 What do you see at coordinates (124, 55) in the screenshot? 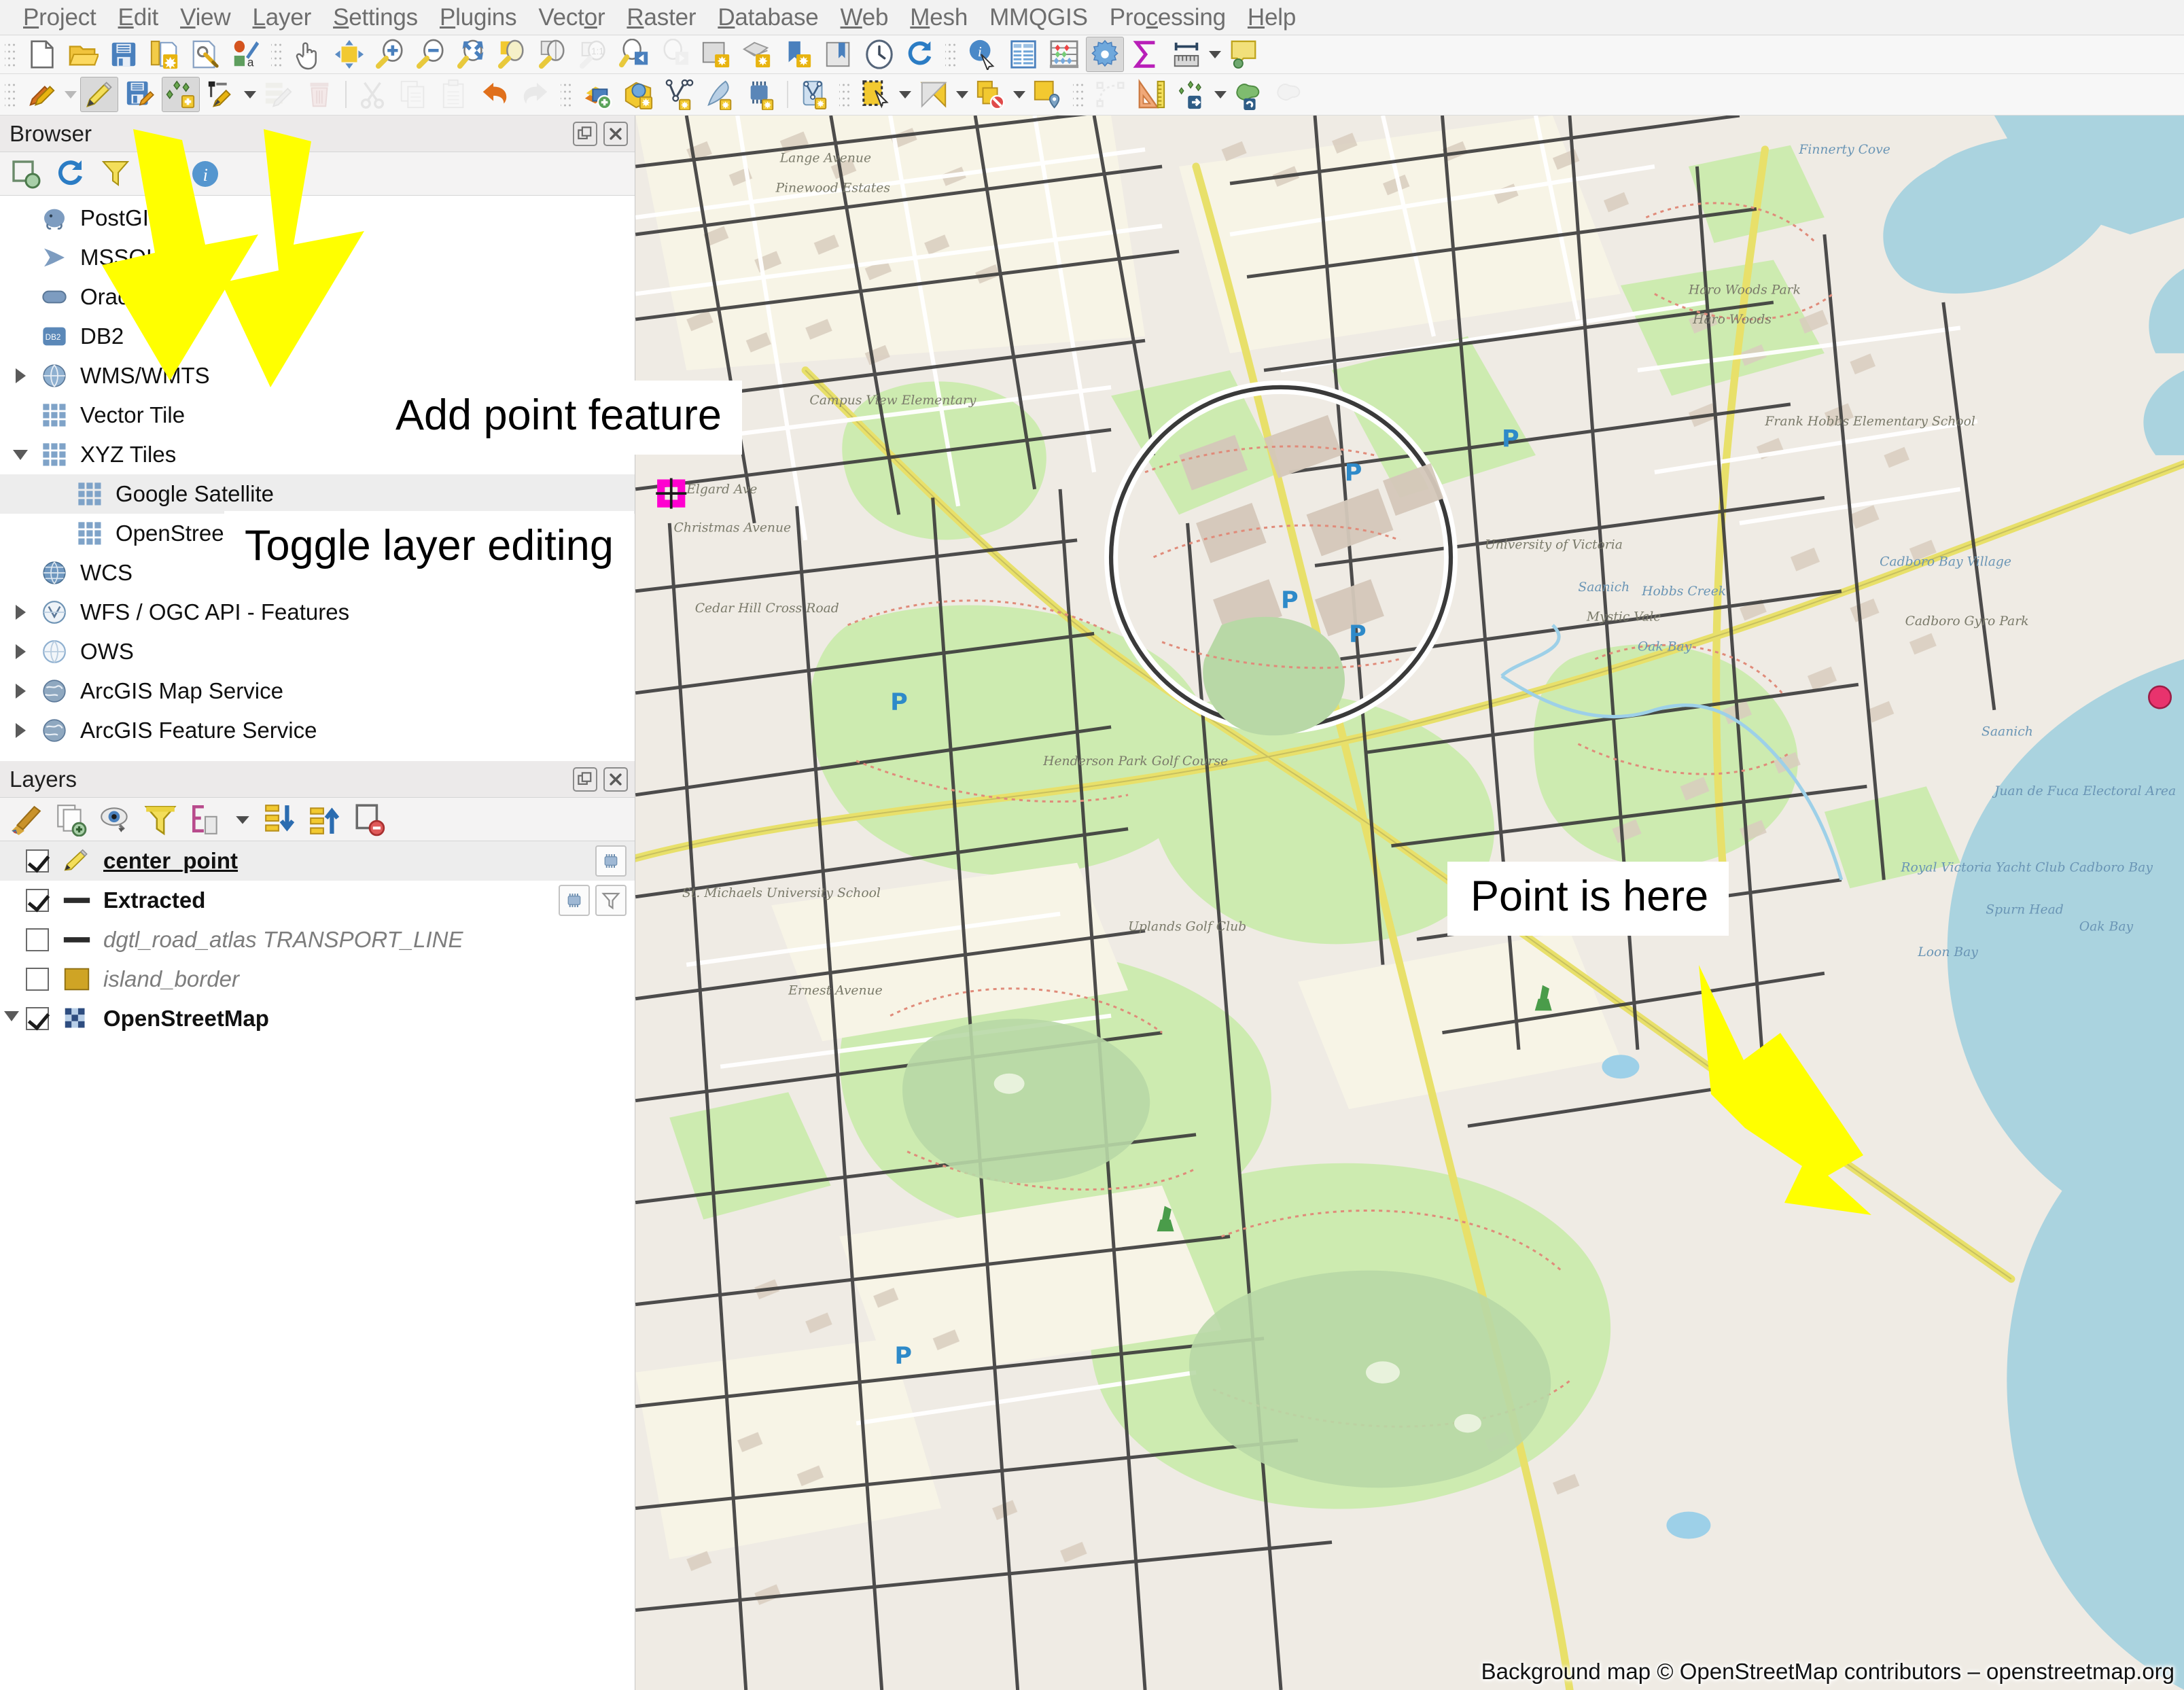
I see `save-project-icon` at bounding box center [124, 55].